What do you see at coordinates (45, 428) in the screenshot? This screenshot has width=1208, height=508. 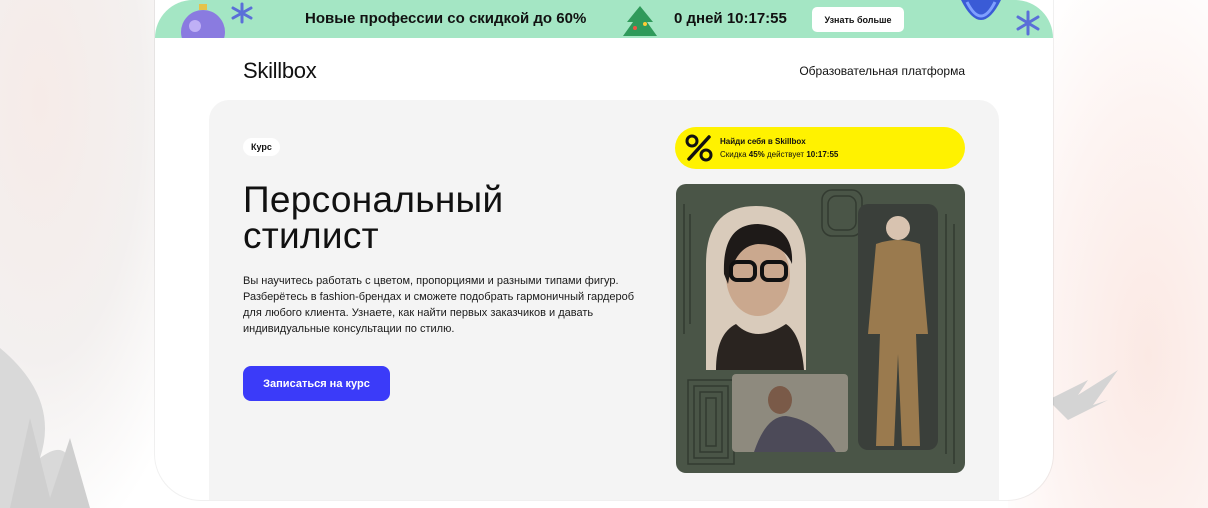 I see `brush-stroke-decoration` at bounding box center [45, 428].